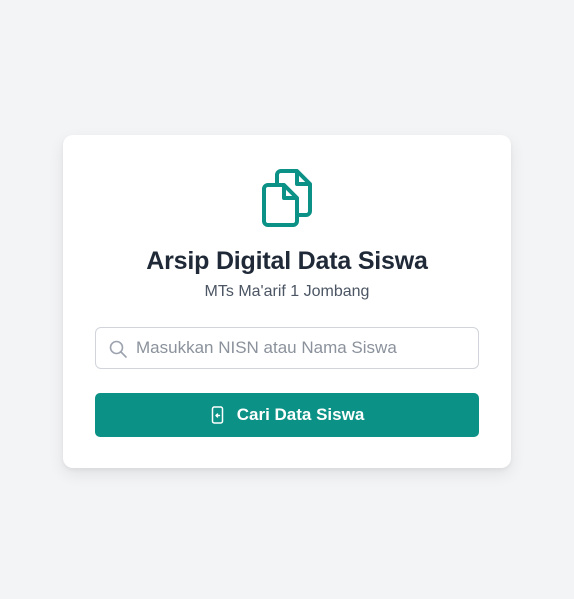  What do you see at coordinates (287, 198) in the screenshot?
I see `documents-icon` at bounding box center [287, 198].